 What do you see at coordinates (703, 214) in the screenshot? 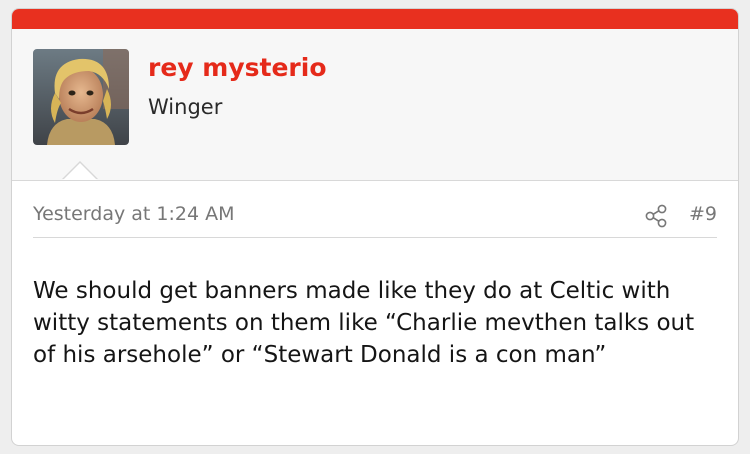
I see `post-number-link: #9` at bounding box center [703, 214].